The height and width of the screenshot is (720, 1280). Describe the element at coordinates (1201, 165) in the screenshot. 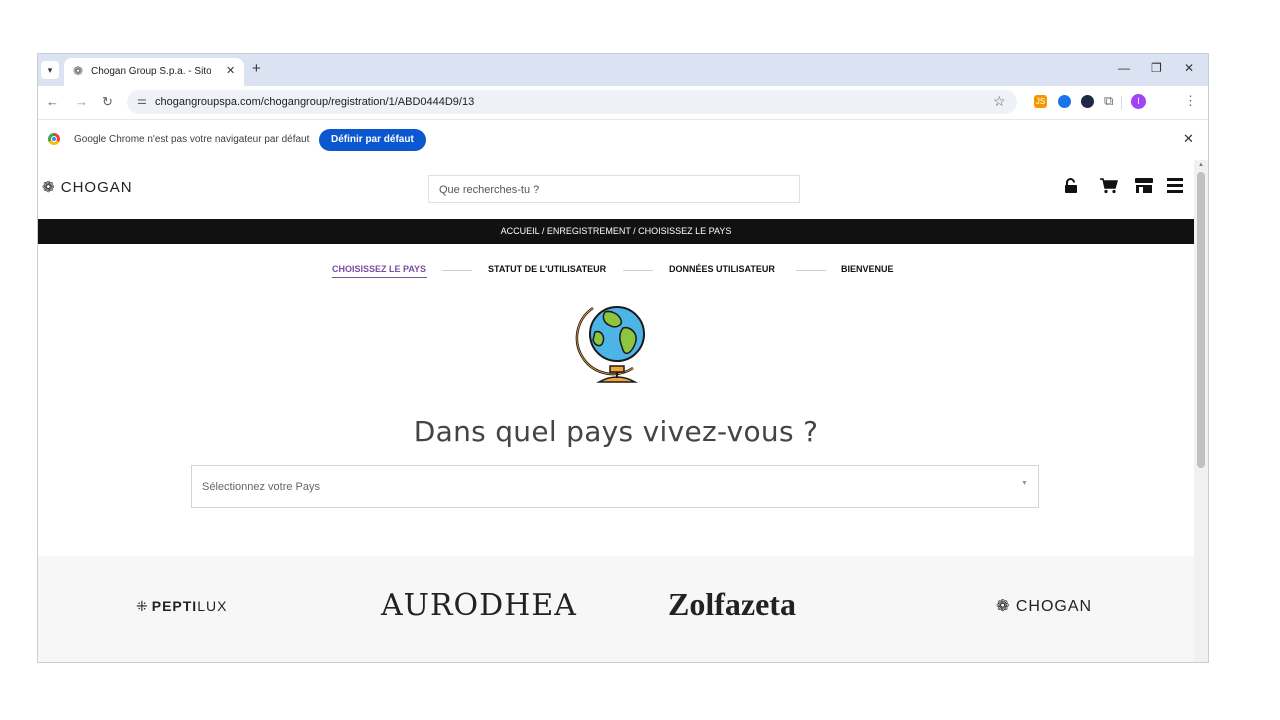

I see `scroll-up-icon: ▲` at that location.